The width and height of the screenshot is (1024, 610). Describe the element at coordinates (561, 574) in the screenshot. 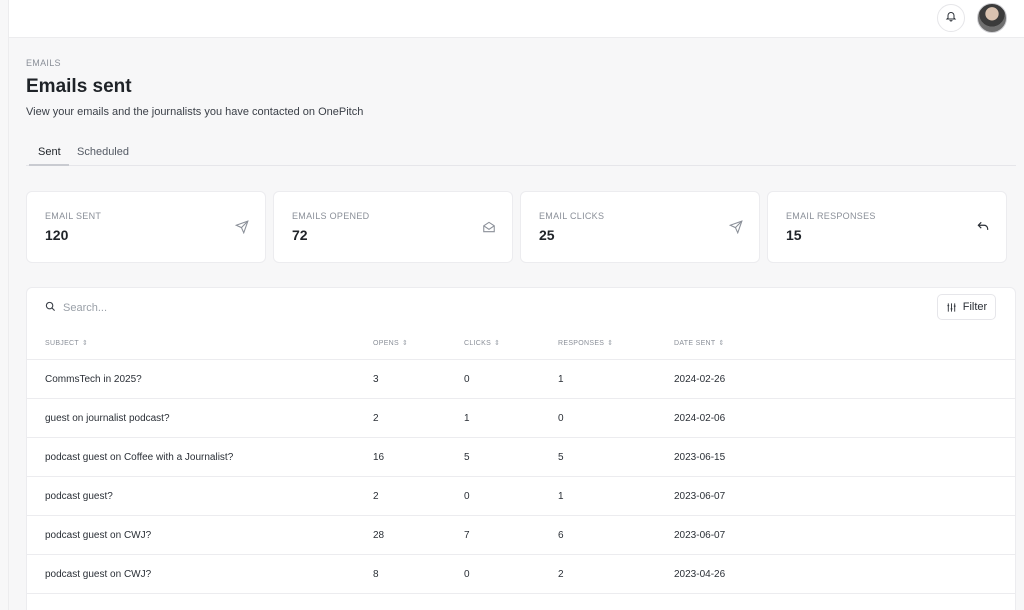

I see `cell-responses: 2` at that location.